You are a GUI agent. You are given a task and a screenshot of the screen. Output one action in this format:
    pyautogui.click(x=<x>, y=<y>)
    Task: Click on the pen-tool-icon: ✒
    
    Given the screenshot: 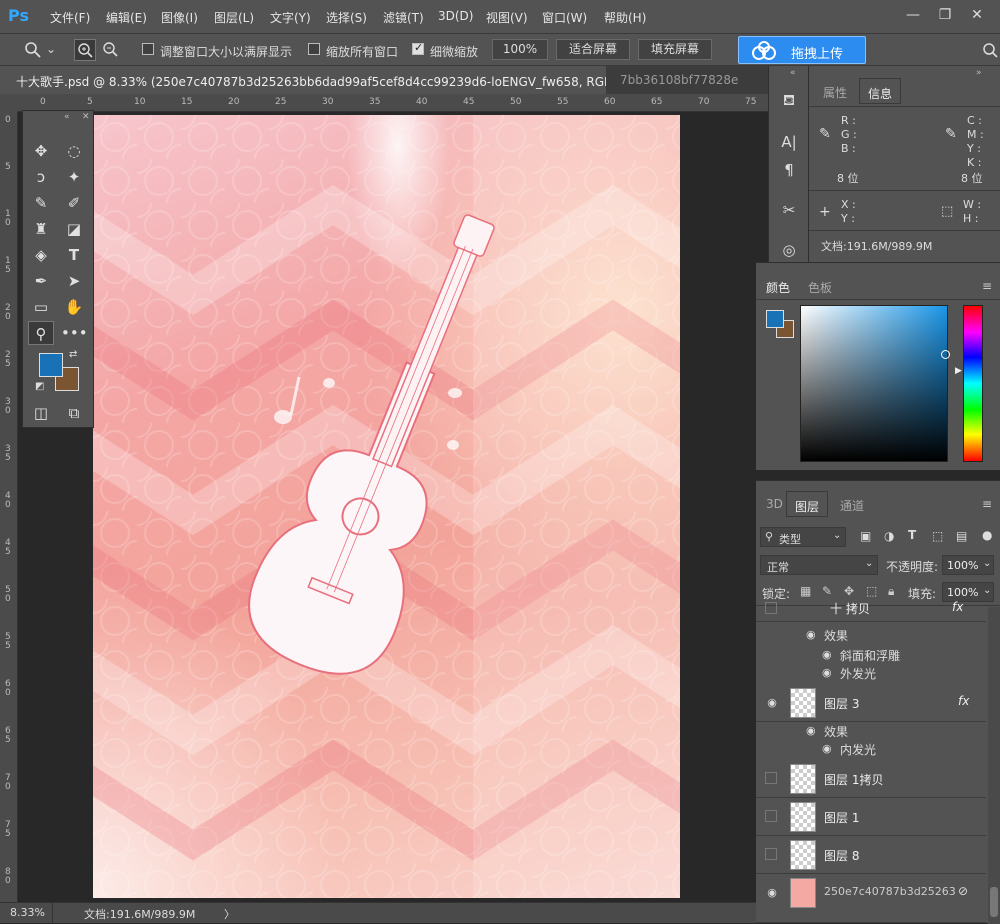 What is the action you would take?
    pyautogui.click(x=41, y=281)
    